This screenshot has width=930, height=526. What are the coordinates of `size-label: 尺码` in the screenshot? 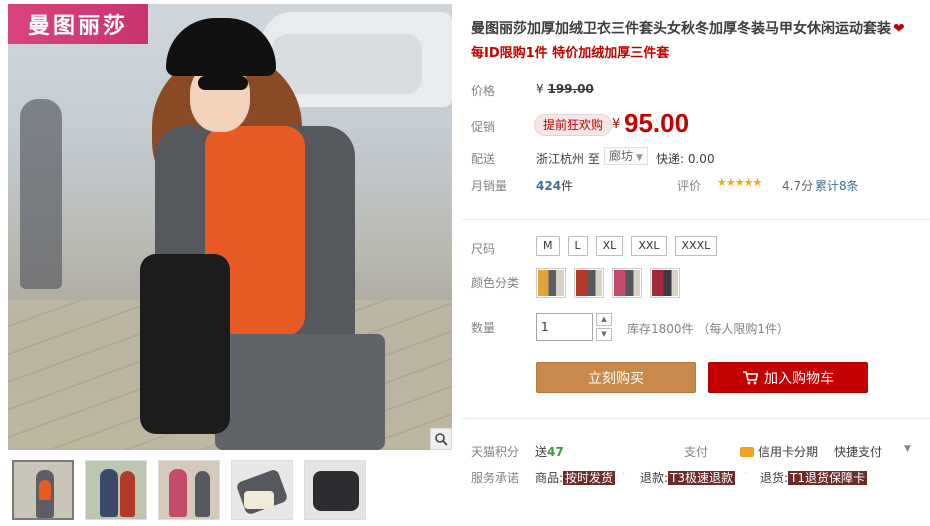 It's located at (483, 249).